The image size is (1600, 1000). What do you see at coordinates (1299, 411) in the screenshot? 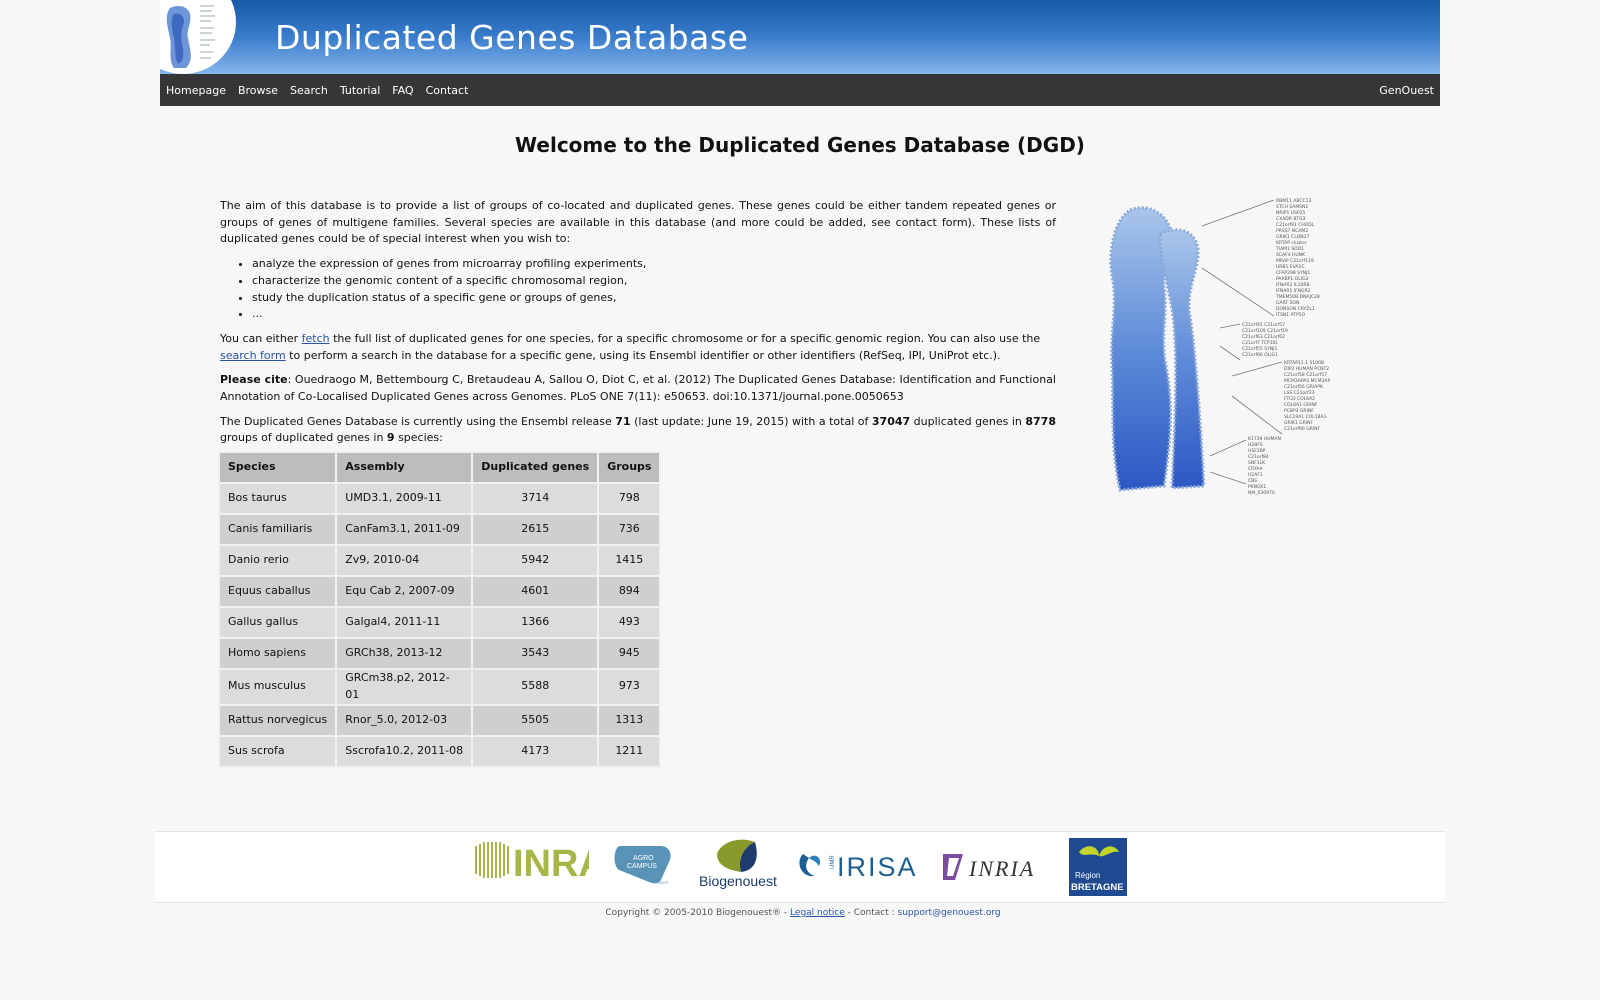
I see `svg-text: PCBP3 GRINF` at bounding box center [1299, 411].